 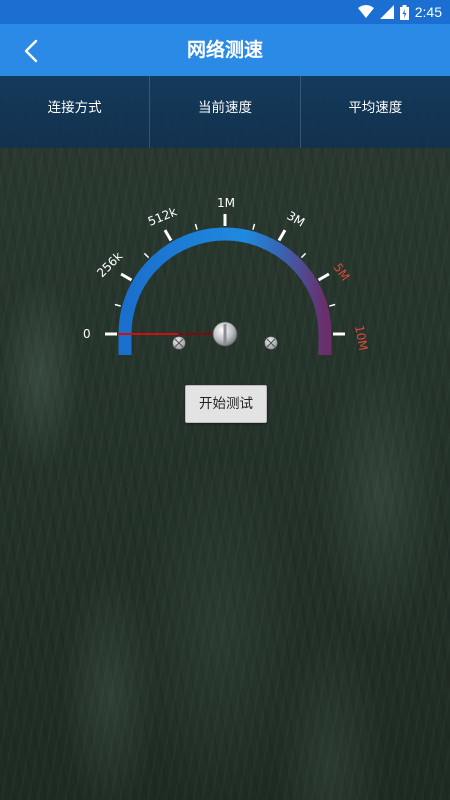 I want to click on speed-gauge: 0 256k 512k 1M 3M 5M 10M, so click(x=226, y=275).